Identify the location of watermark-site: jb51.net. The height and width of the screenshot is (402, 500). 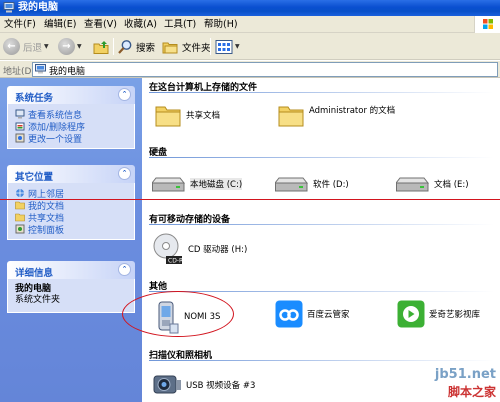
(465, 374).